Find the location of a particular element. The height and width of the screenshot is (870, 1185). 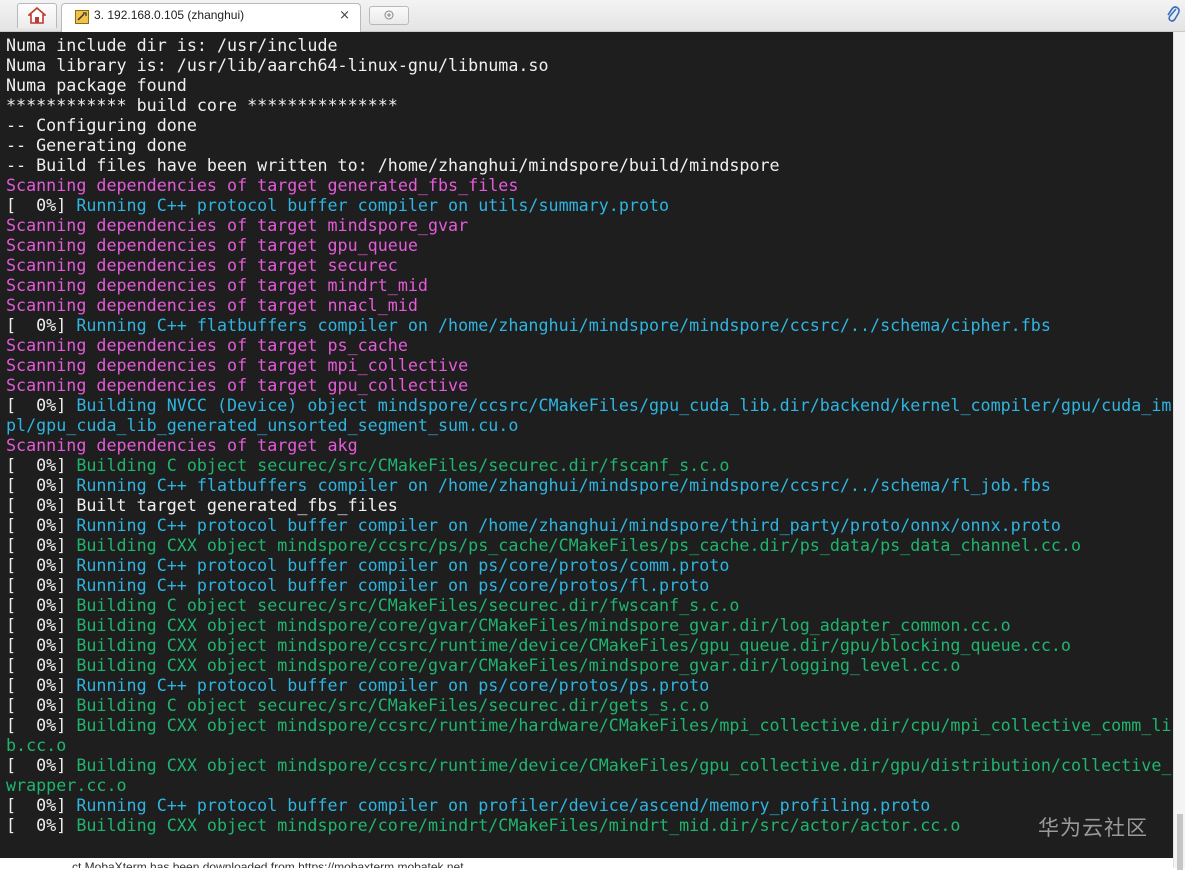

terminal-line: Scanning dependencies of target akg is located at coordinates (182, 445).